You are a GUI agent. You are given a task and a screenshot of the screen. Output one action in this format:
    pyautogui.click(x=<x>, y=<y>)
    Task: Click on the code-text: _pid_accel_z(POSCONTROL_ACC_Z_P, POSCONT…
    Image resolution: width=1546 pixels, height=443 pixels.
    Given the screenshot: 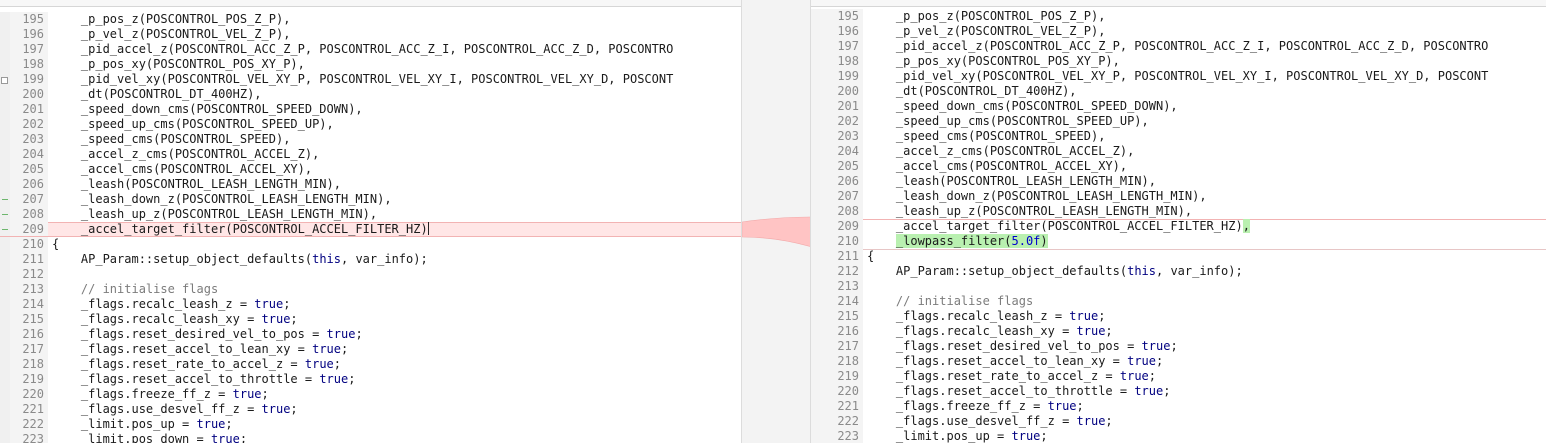 What is the action you would take?
    pyautogui.click(x=363, y=49)
    